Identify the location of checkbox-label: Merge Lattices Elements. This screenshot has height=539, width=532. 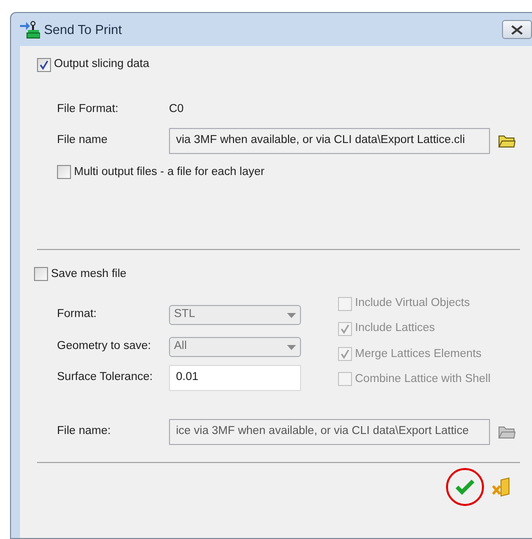
(418, 354).